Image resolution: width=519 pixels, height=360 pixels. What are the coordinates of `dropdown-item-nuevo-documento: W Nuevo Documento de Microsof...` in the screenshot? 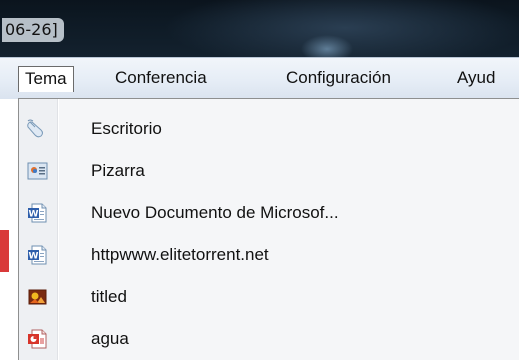 It's located at (269, 213).